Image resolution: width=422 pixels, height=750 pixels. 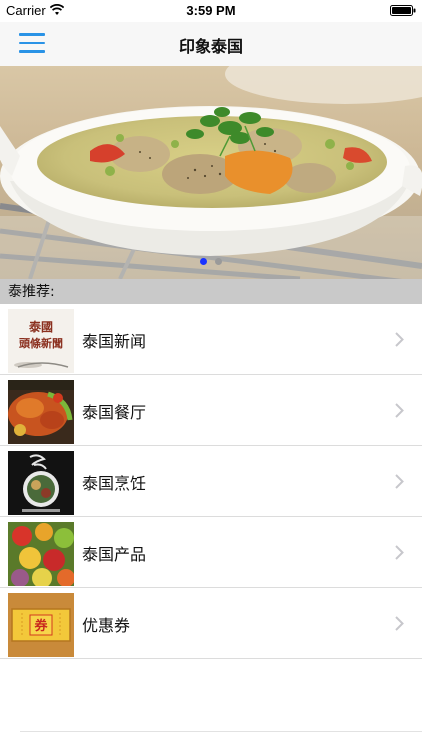 What do you see at coordinates (114, 483) in the screenshot?
I see `list-item-label: 泰国烹饪` at bounding box center [114, 483].